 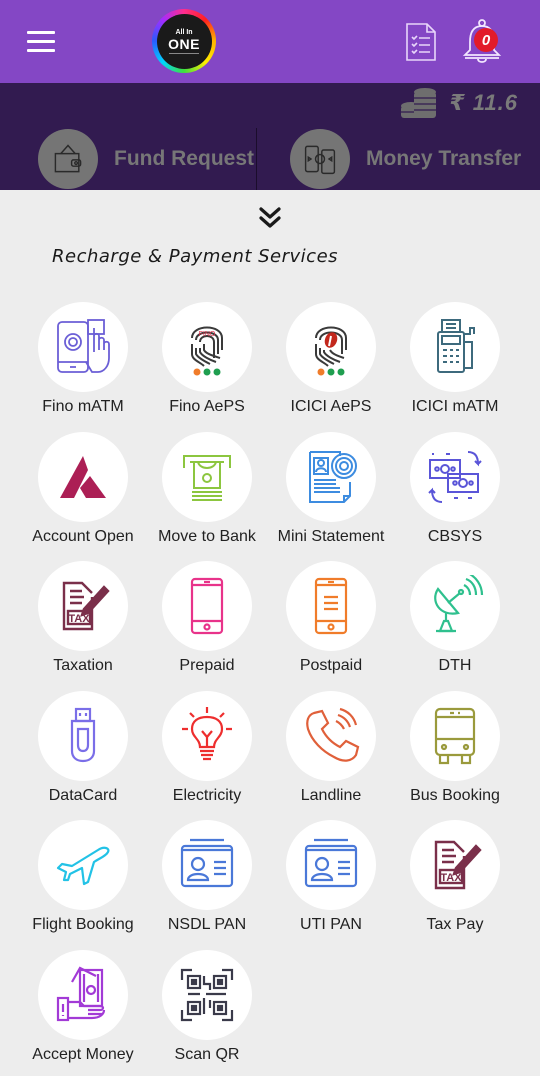 I want to click on service-dth: DTH, so click(x=455, y=626).